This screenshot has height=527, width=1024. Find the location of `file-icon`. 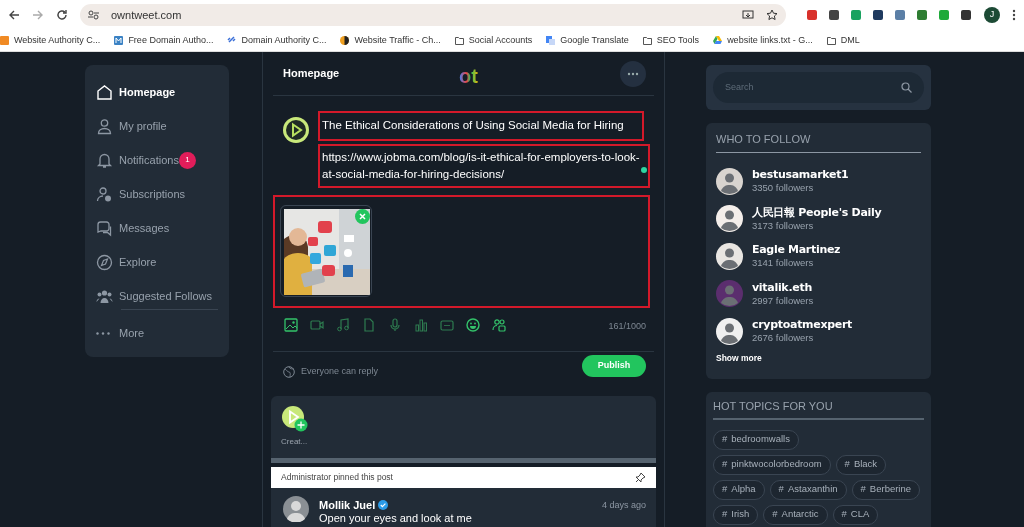

file-icon is located at coordinates (369, 325).